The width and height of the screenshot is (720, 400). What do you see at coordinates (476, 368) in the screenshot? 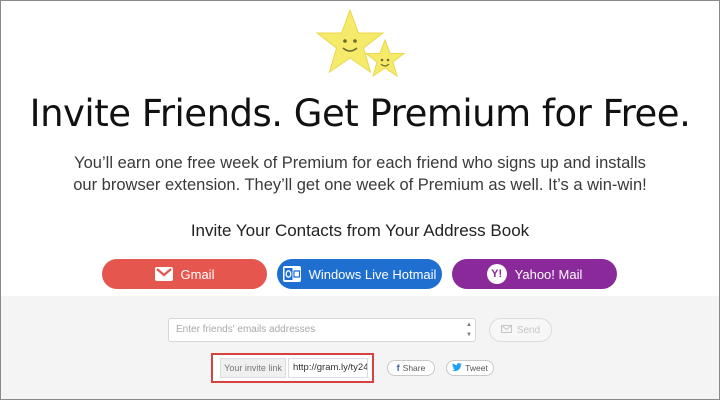
I see `tweet-button-label: Tweet` at bounding box center [476, 368].